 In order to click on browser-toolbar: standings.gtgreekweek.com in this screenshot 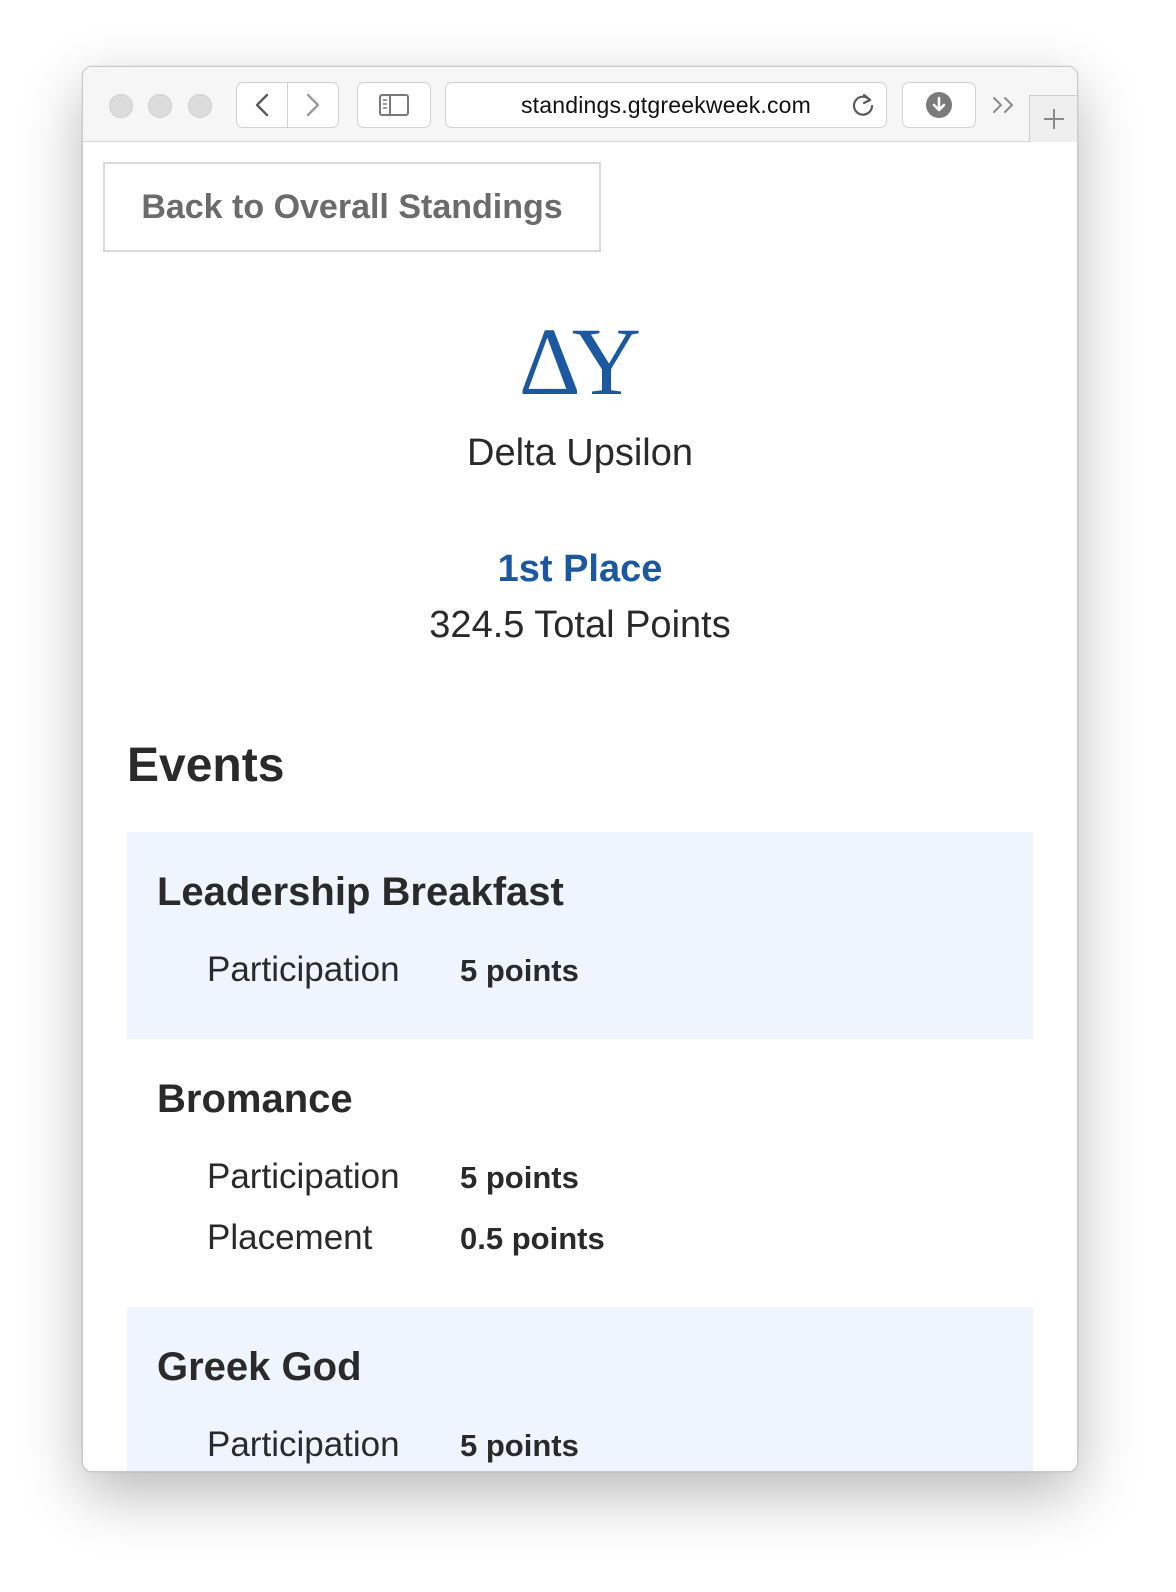, I will do `click(580, 104)`.